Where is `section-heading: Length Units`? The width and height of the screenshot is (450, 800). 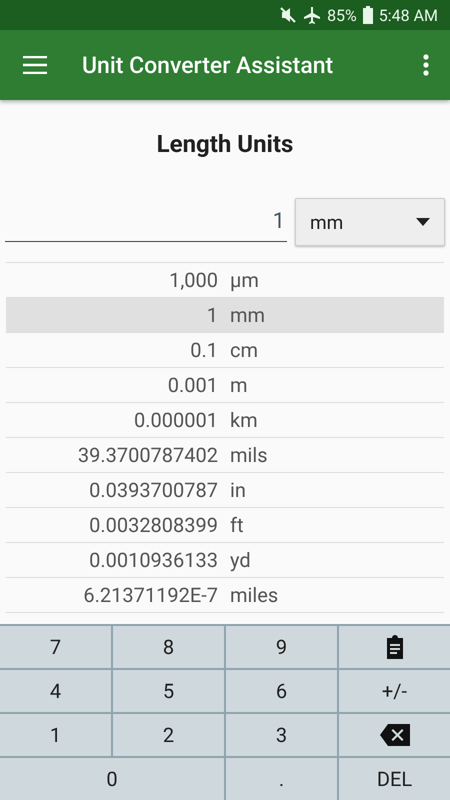
section-heading: Length Units is located at coordinates (225, 144).